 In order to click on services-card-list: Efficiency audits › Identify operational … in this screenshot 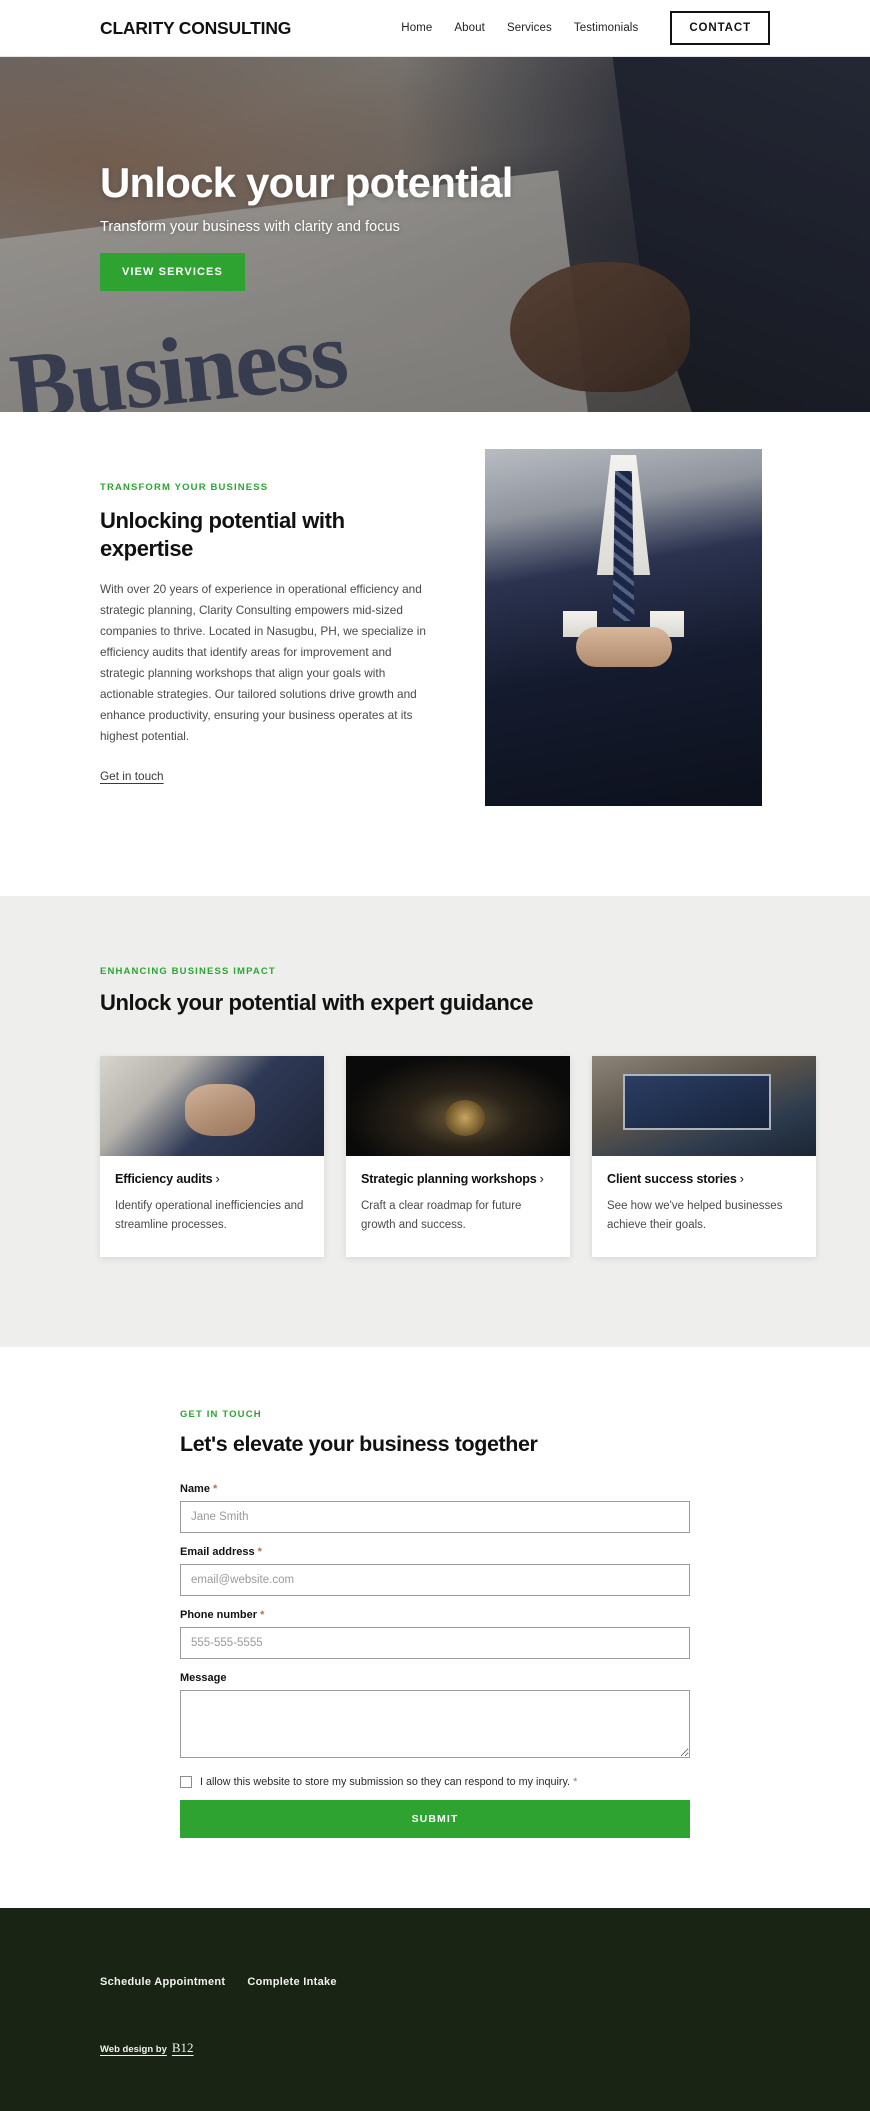, I will do `click(458, 1156)`.